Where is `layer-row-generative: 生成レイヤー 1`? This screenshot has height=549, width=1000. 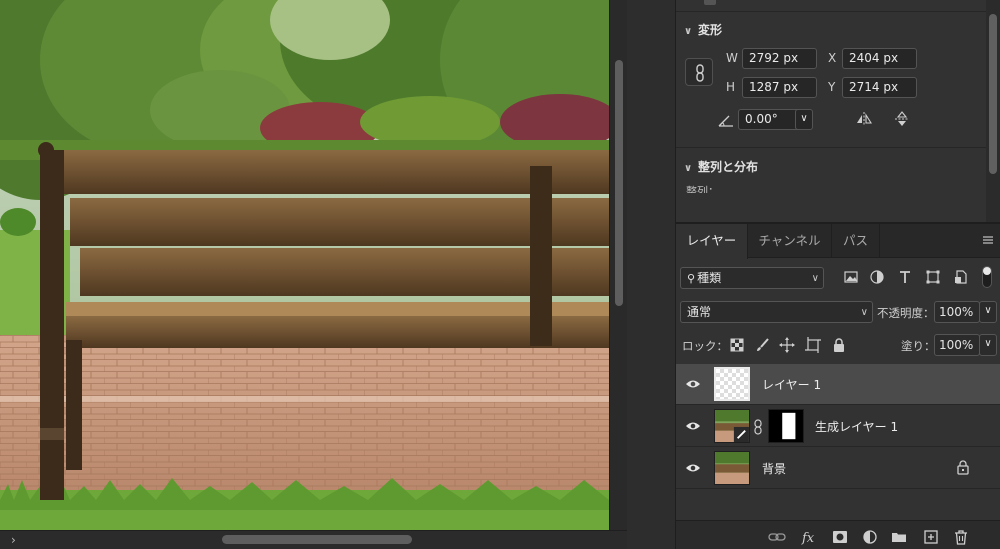
layer-row-generative: 生成レイヤー 1 is located at coordinates (838, 426).